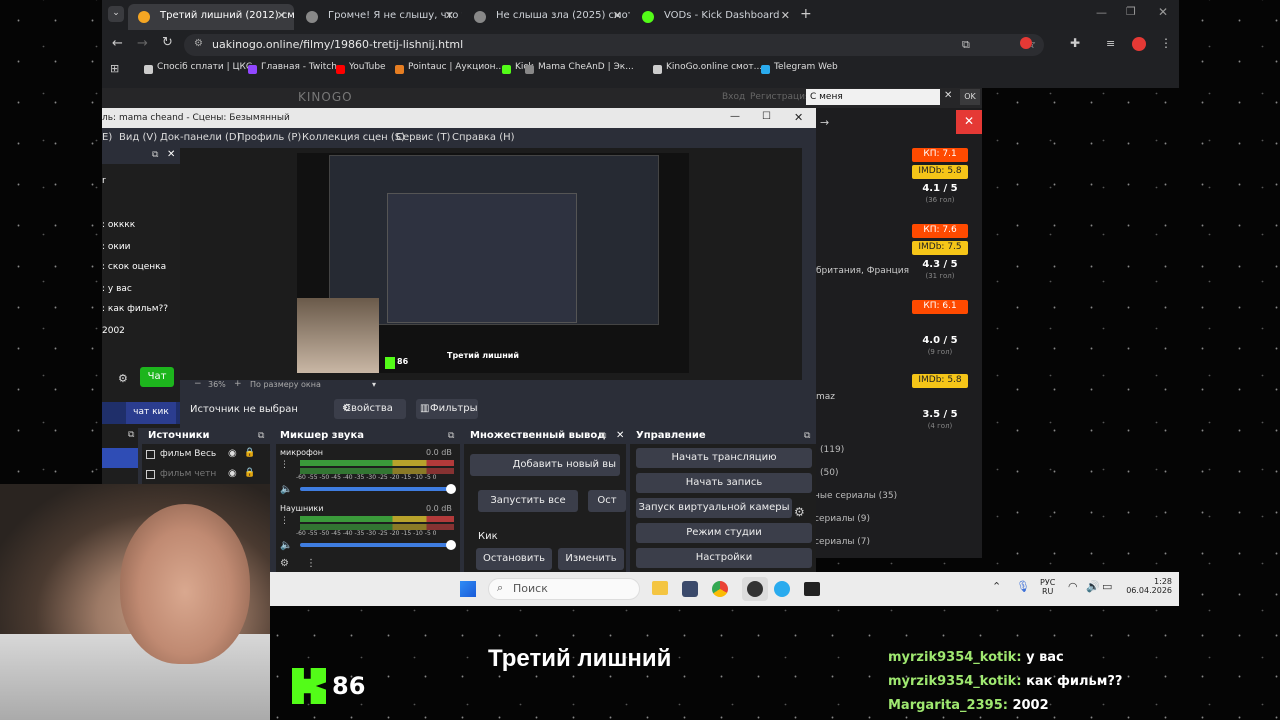 The height and width of the screenshot is (720, 1280). Describe the element at coordinates (714, 508) in the screenshot. I see `control-button: Запуск виртуальной камеры` at that location.